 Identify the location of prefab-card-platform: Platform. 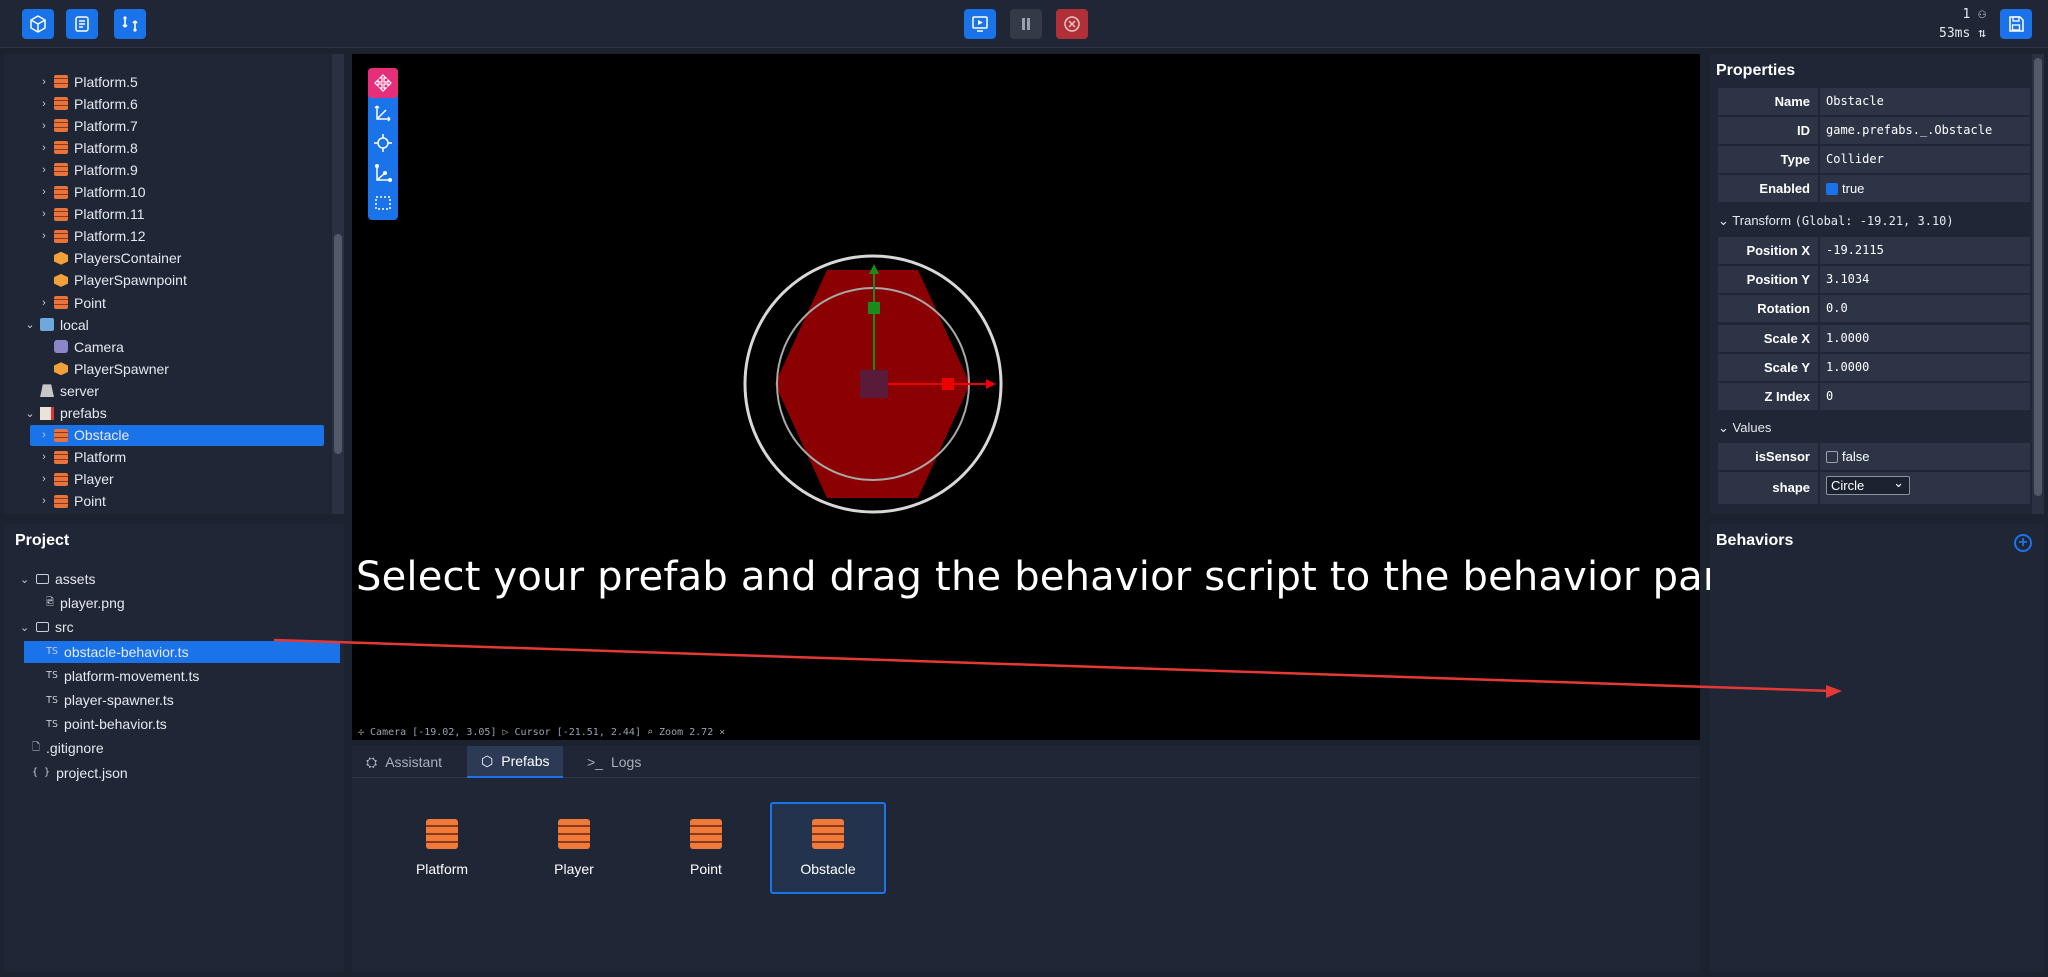
(442, 848).